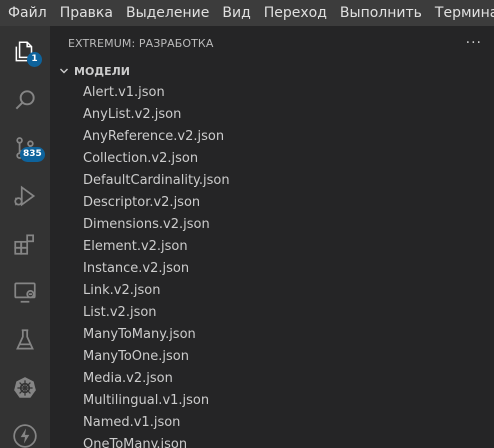  Describe the element at coordinates (272, 269) in the screenshot. I see `file-item: Instance.v2.json` at that location.